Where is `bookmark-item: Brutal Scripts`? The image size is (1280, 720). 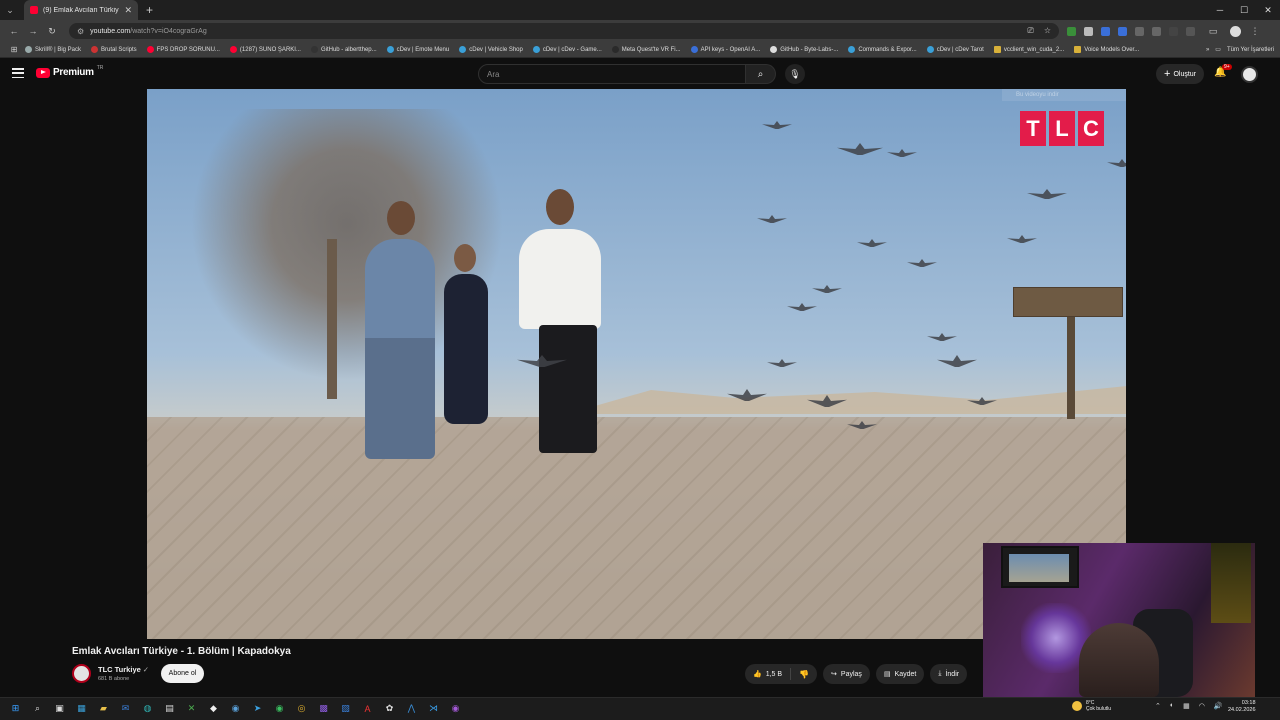 bookmark-item: Brutal Scripts is located at coordinates (114, 49).